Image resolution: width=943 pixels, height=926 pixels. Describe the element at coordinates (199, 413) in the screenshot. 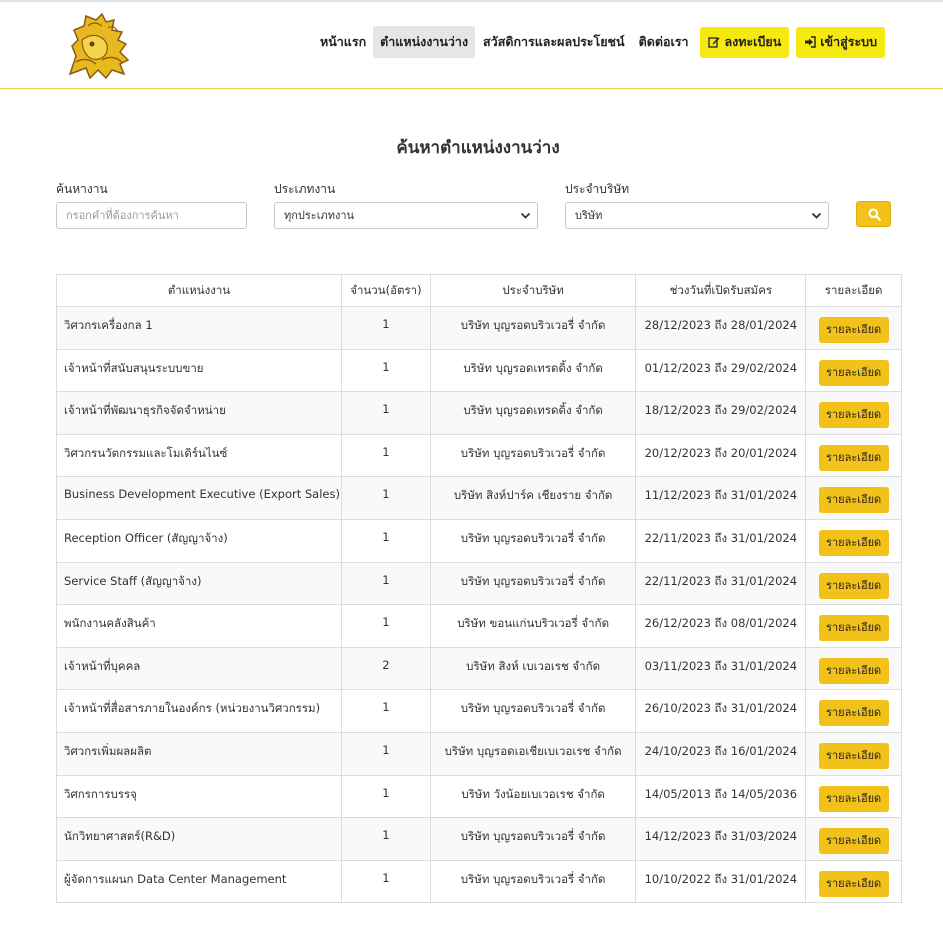

I see `job-title: เจ้าหน้าที่พัฒนาธุรกิจจัดจำหน่าย` at that location.